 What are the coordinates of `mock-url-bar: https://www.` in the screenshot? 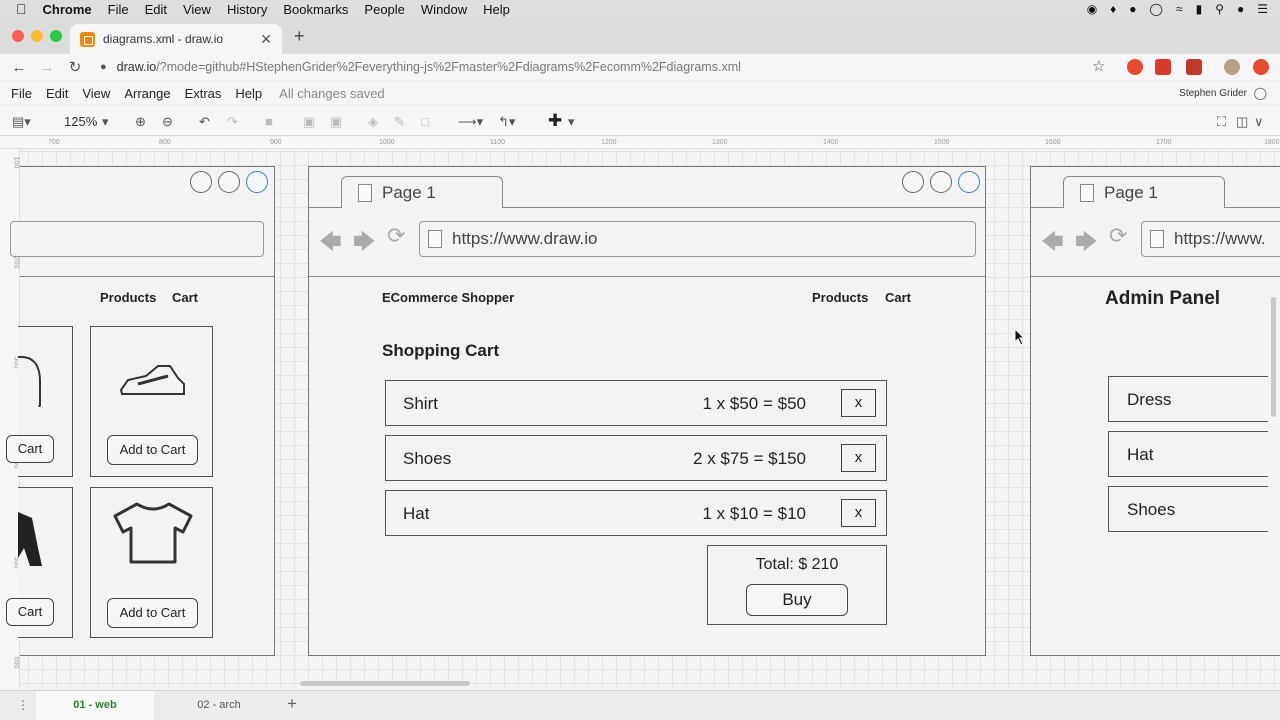 It's located at (1210, 239).